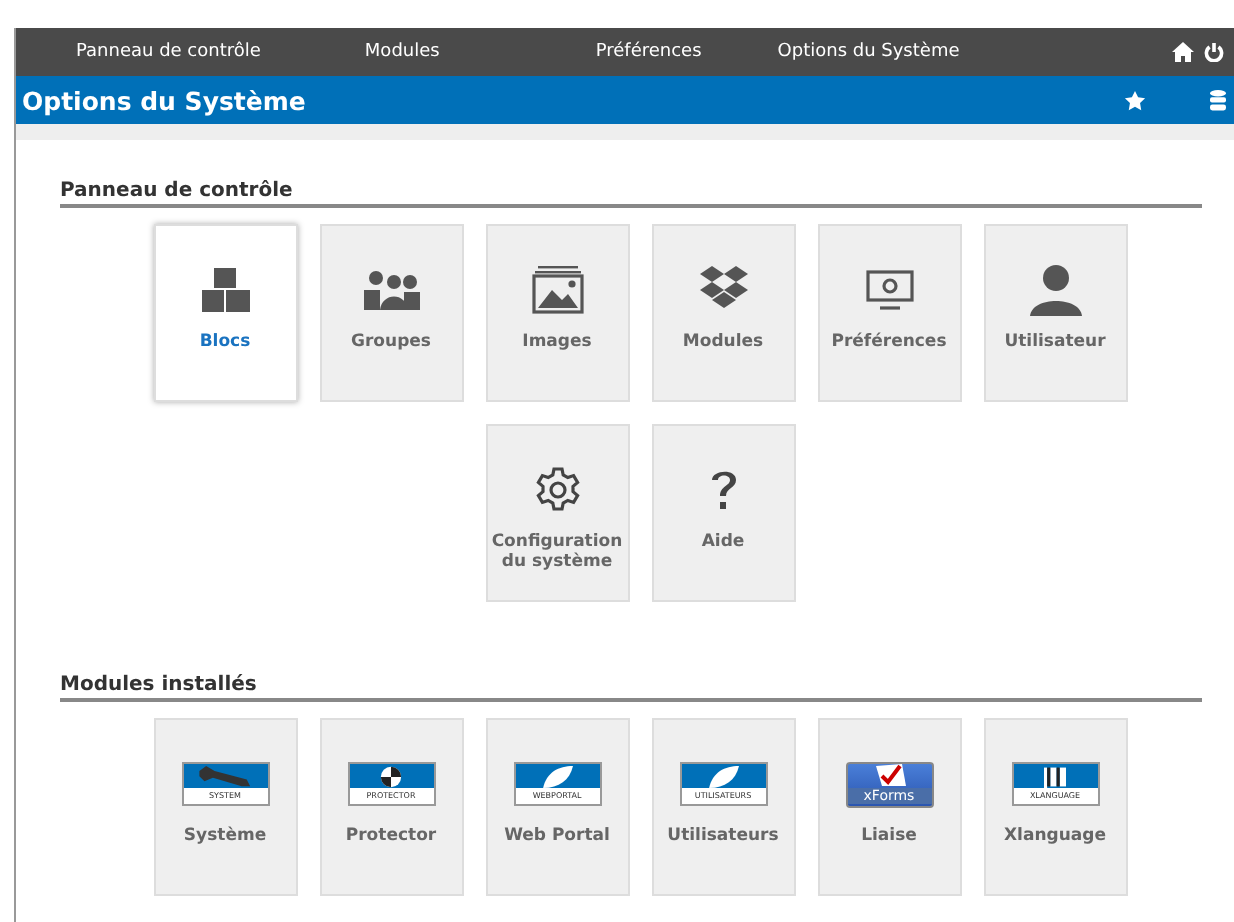  I want to click on tile-button: Préférences, so click(889, 313).